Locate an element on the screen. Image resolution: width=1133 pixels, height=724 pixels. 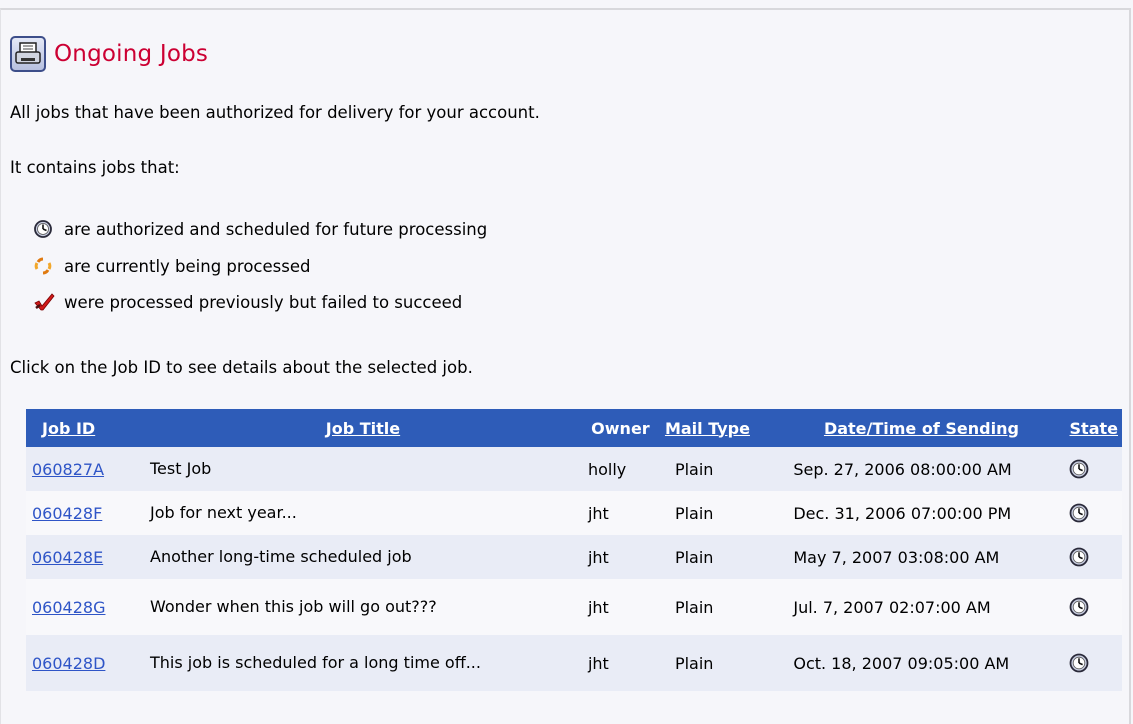
job-title-cell: Another long-time scheduled job is located at coordinates (363, 557).